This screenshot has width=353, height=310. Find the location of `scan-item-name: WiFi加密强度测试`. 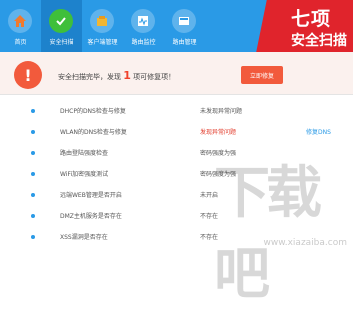

scan-item-name: WiFi加密强度测试 is located at coordinates (84, 174).